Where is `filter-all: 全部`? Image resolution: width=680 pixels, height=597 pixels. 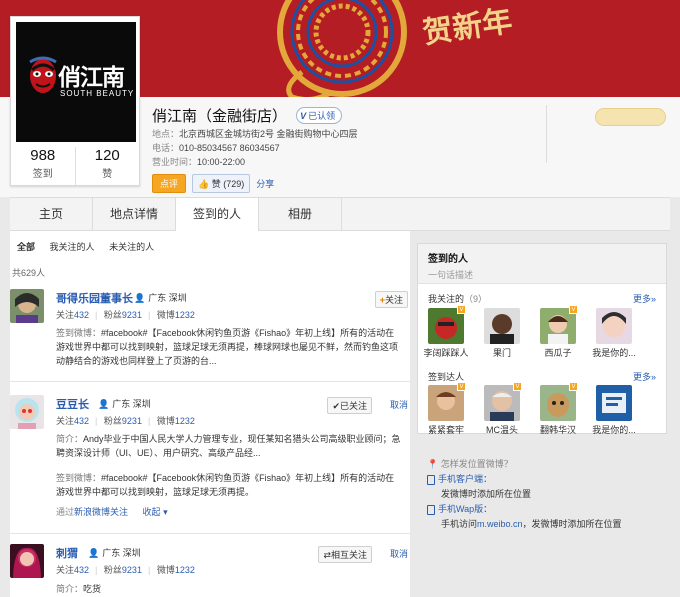 filter-all: 全部 is located at coordinates (26, 247).